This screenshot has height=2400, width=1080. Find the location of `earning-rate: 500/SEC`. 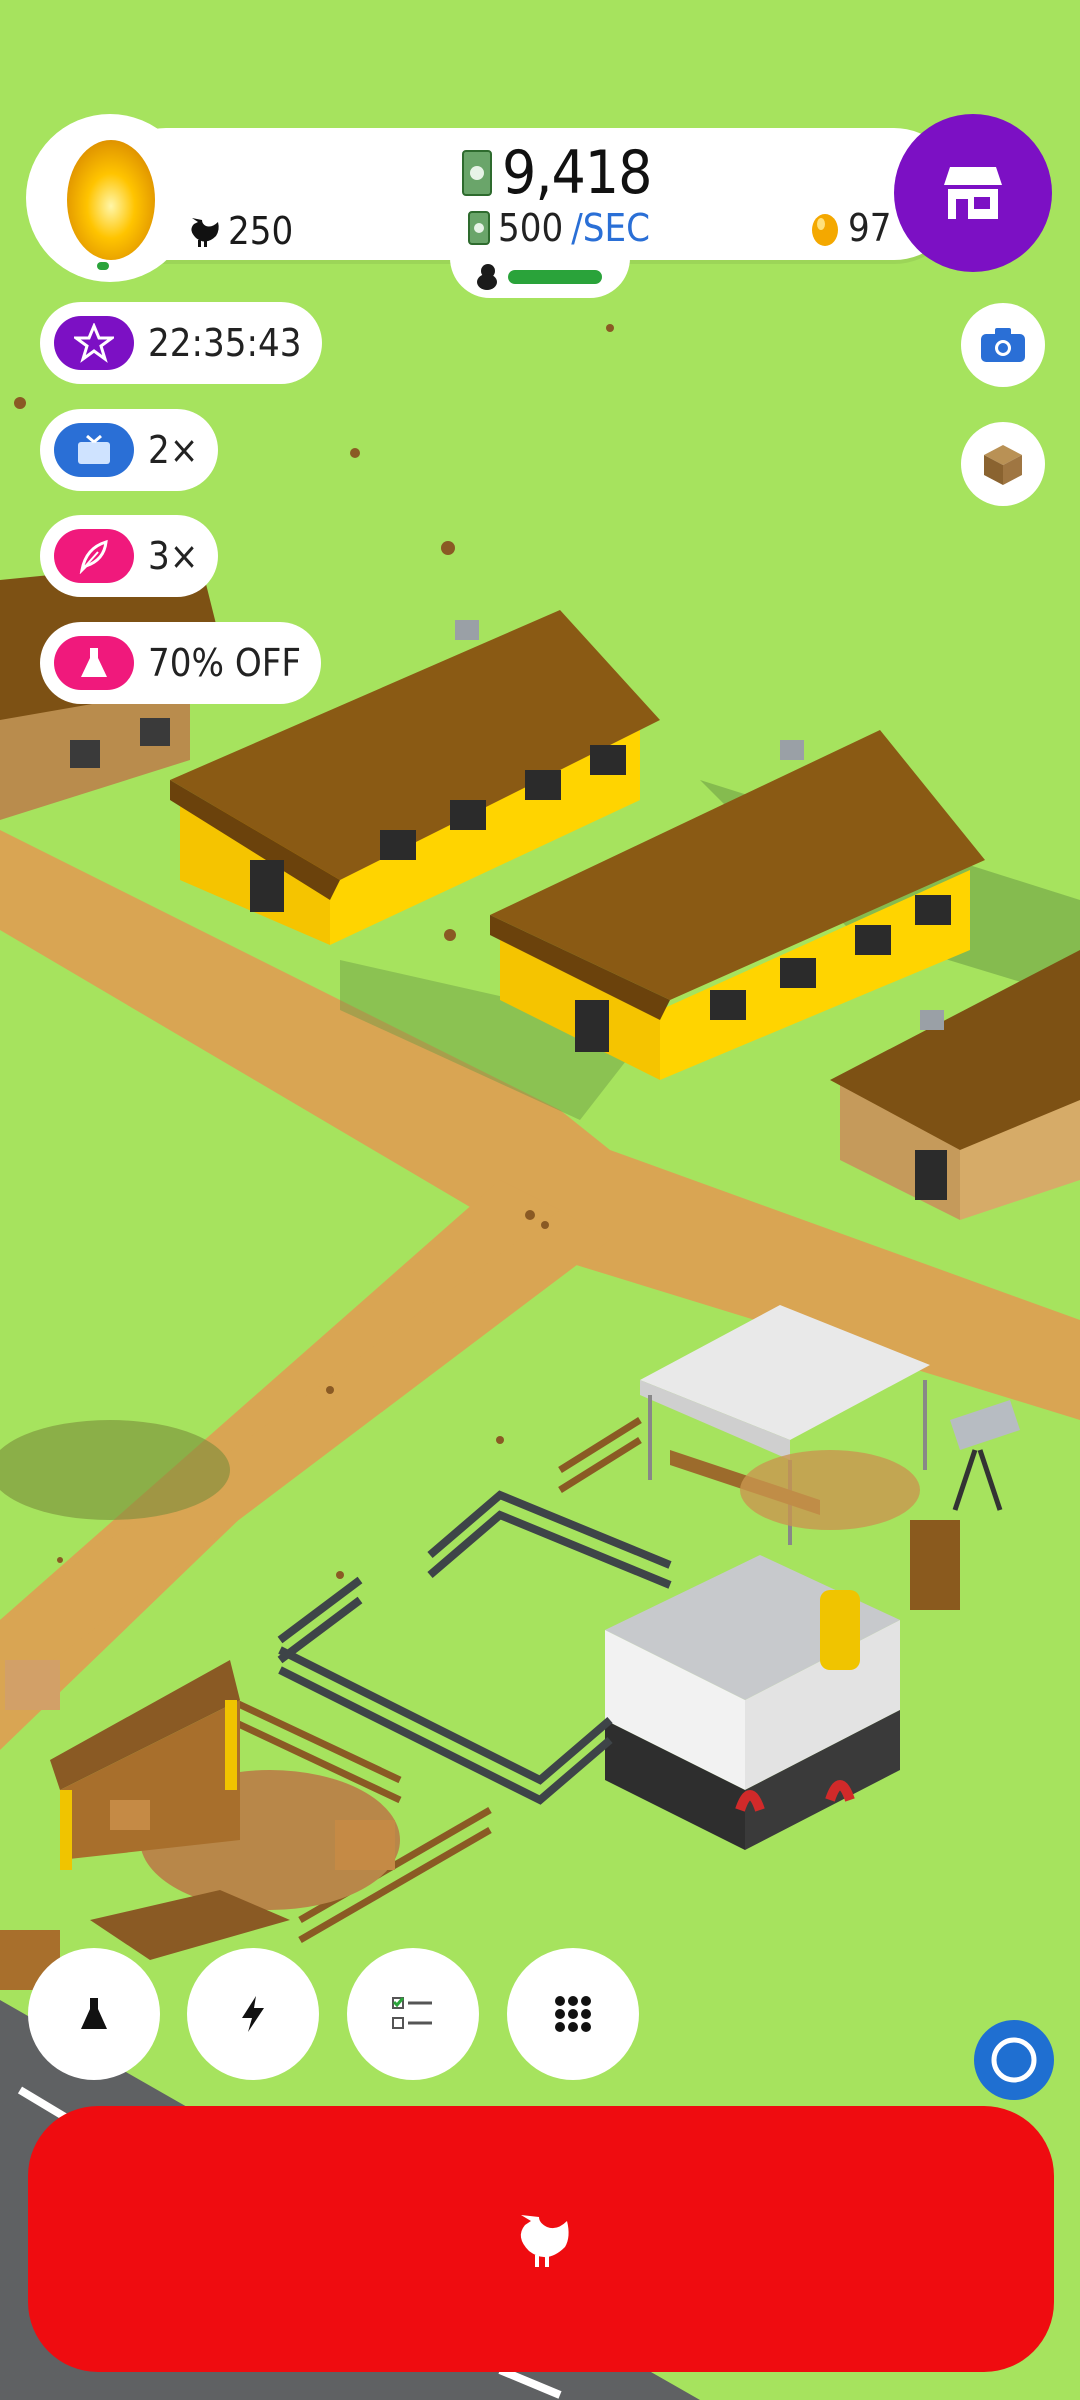

earning-rate: 500/SEC is located at coordinates (559, 228).